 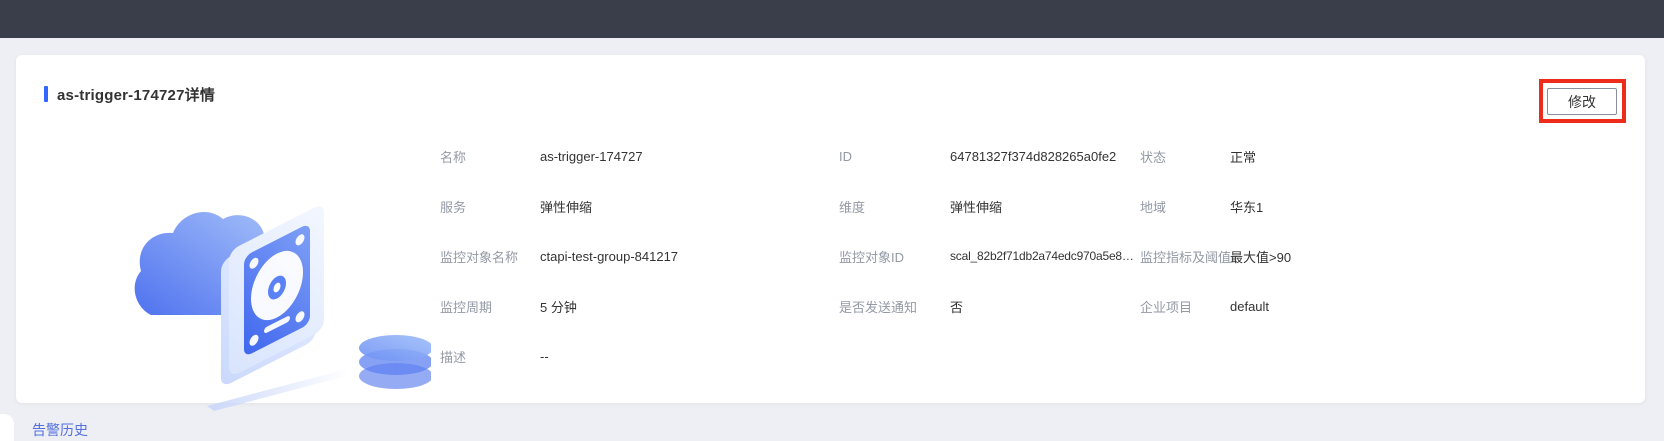 What do you see at coordinates (609, 256) in the screenshot?
I see `detail-value: ctapi-test-group-841217` at bounding box center [609, 256].